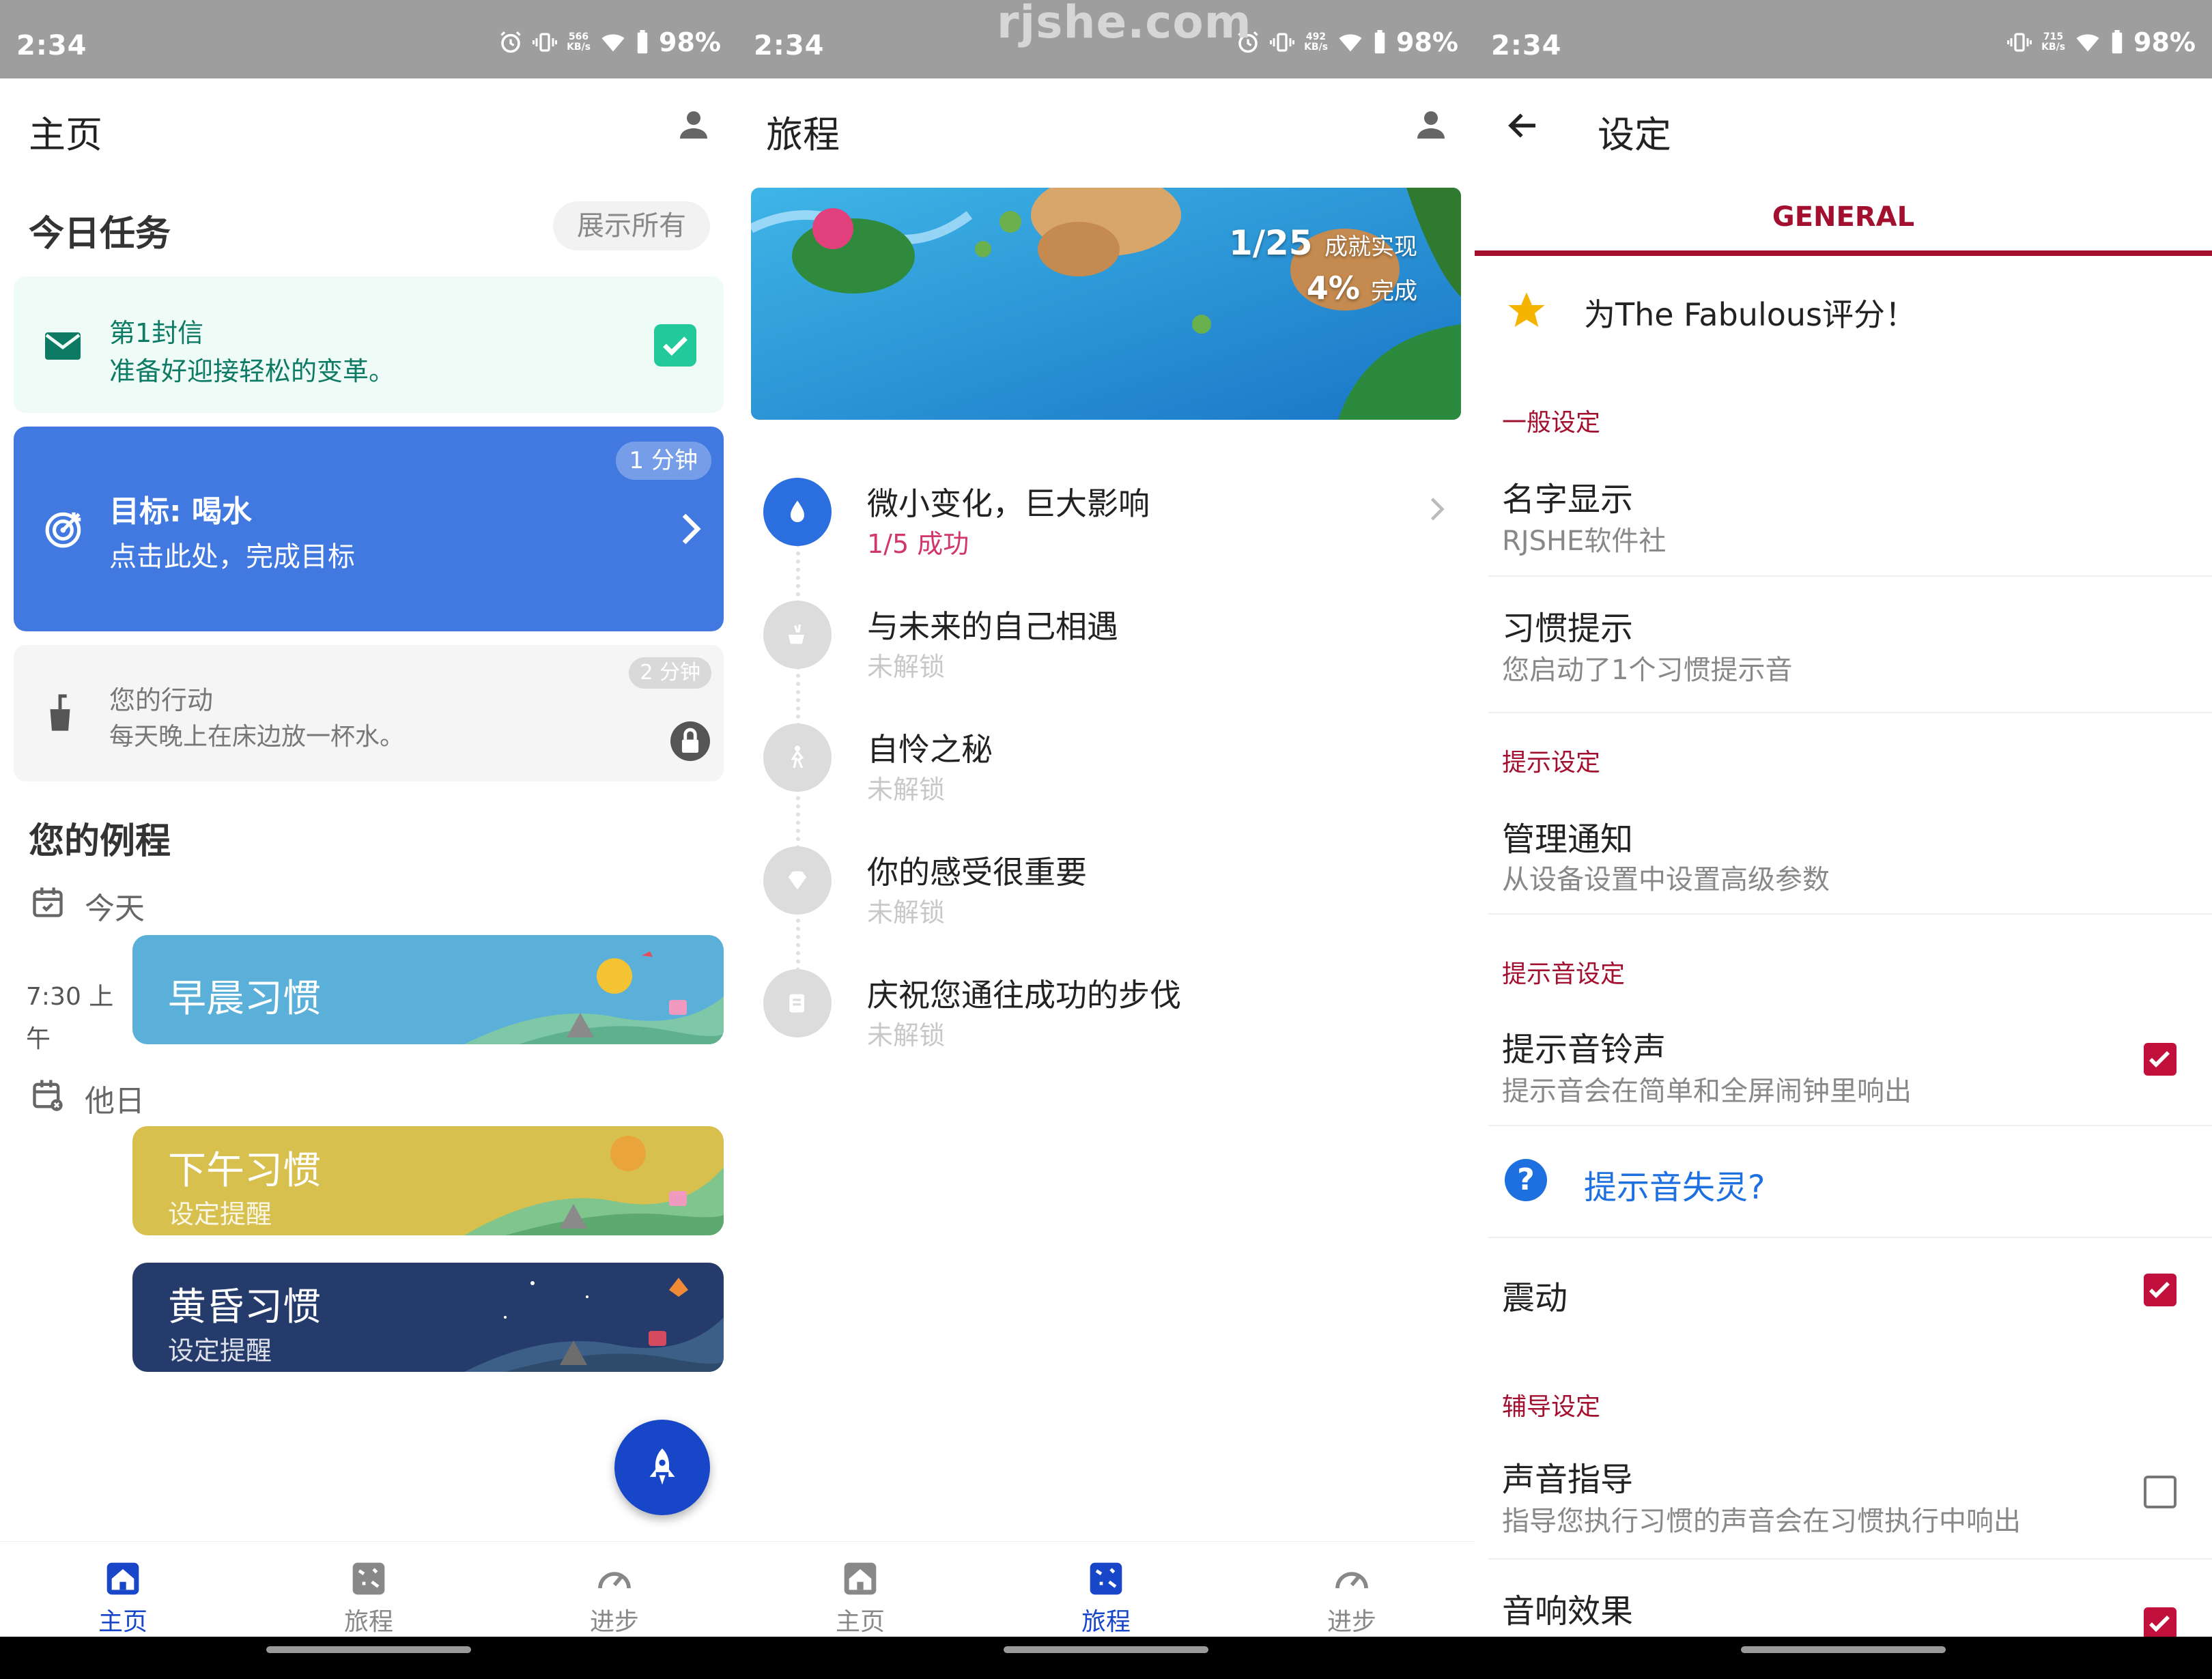 The height and width of the screenshot is (1679, 2212). What do you see at coordinates (2160, 1059) in the screenshot?
I see `ringtone-checkbox` at bounding box center [2160, 1059].